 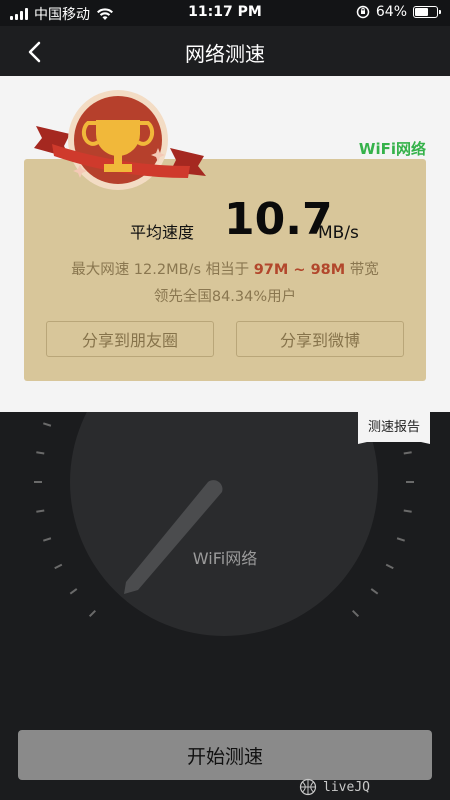 I want to click on share-weibo-button: 分享到微博, so click(x=320, y=339).